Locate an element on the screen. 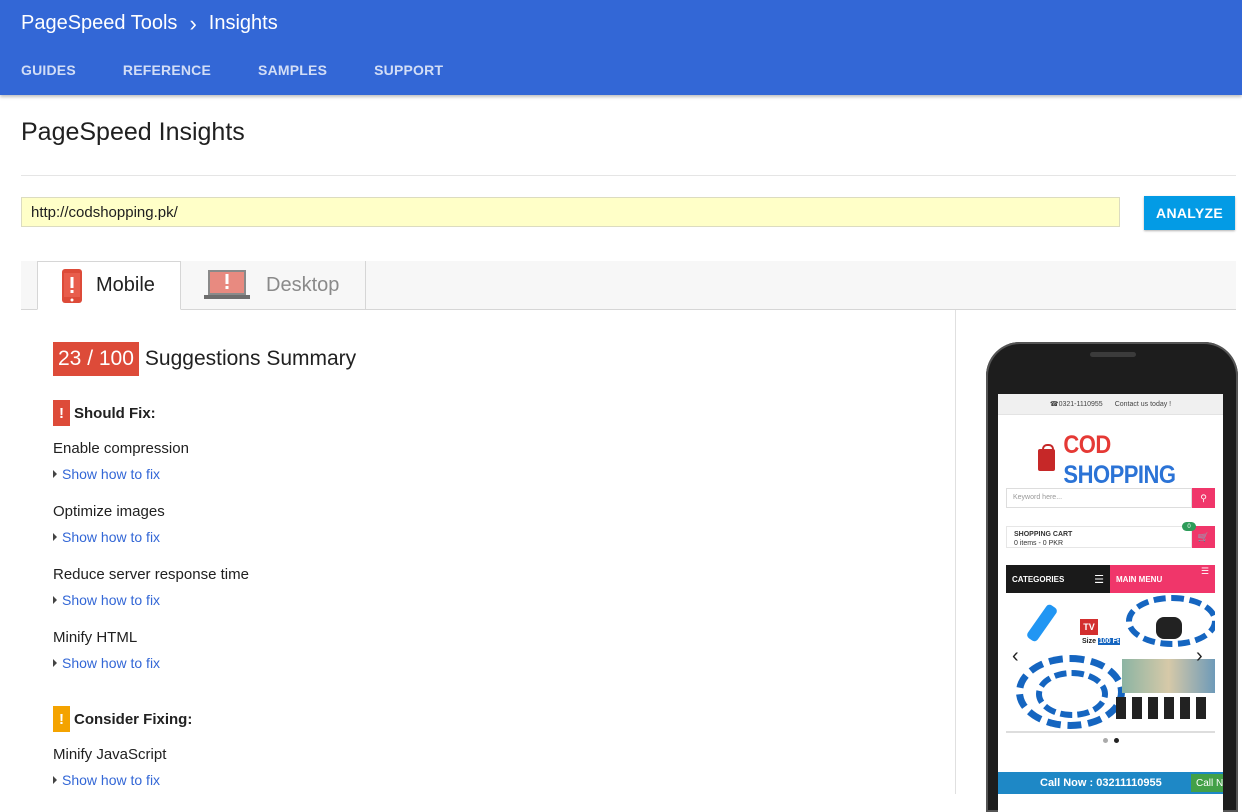 The width and height of the screenshot is (1242, 812). preview-logo: COD SHOPPING is located at coordinates (1130, 459).